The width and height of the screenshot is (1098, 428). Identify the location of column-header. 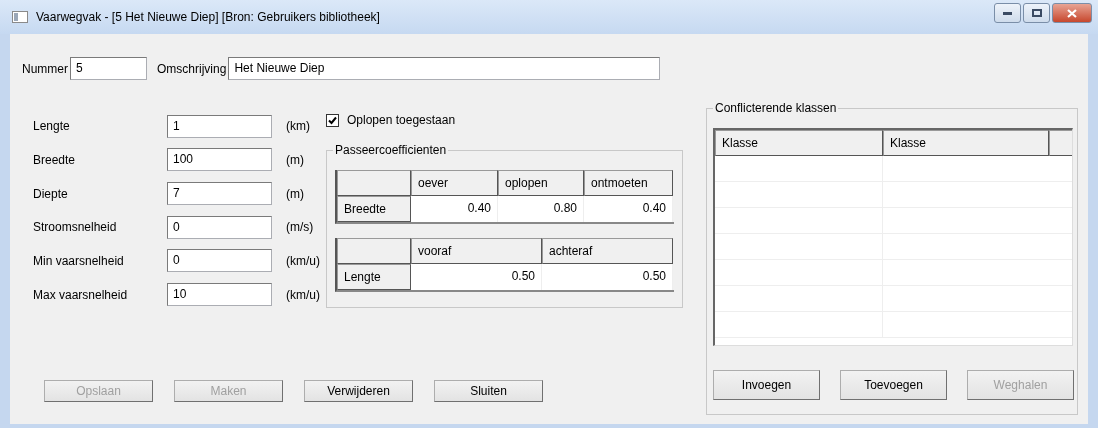
(1060, 143).